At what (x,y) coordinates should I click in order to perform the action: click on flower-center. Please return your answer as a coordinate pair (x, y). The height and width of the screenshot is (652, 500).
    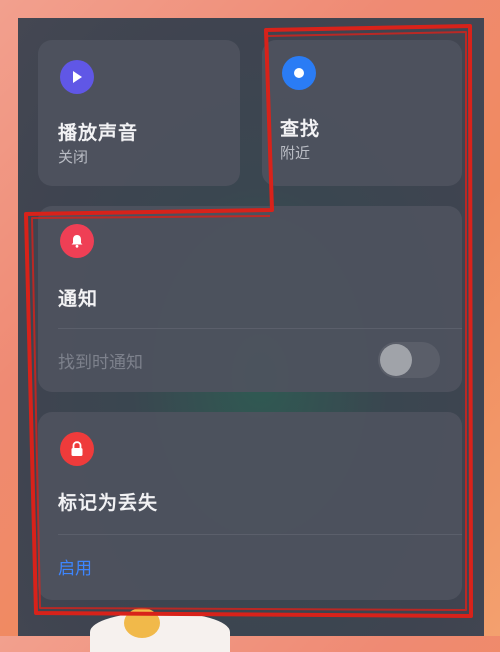
    Looking at the image, I should click on (142, 623).